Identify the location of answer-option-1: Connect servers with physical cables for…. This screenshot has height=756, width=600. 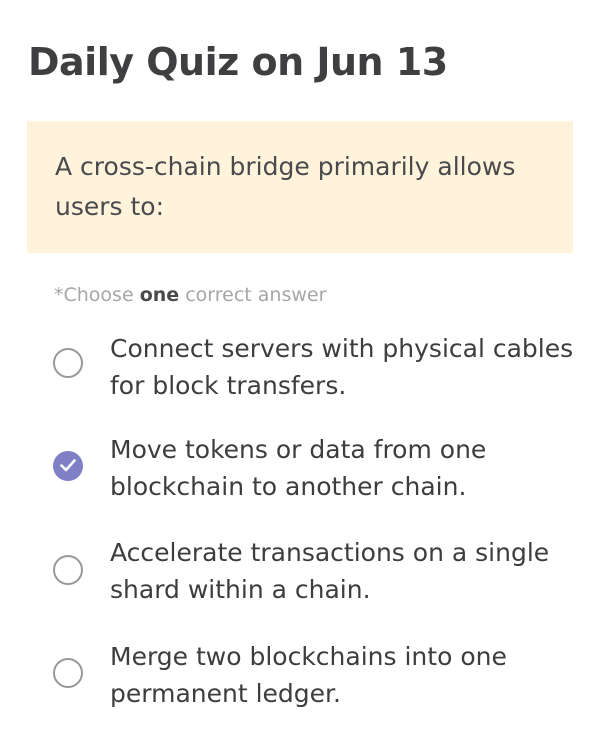
(300, 369).